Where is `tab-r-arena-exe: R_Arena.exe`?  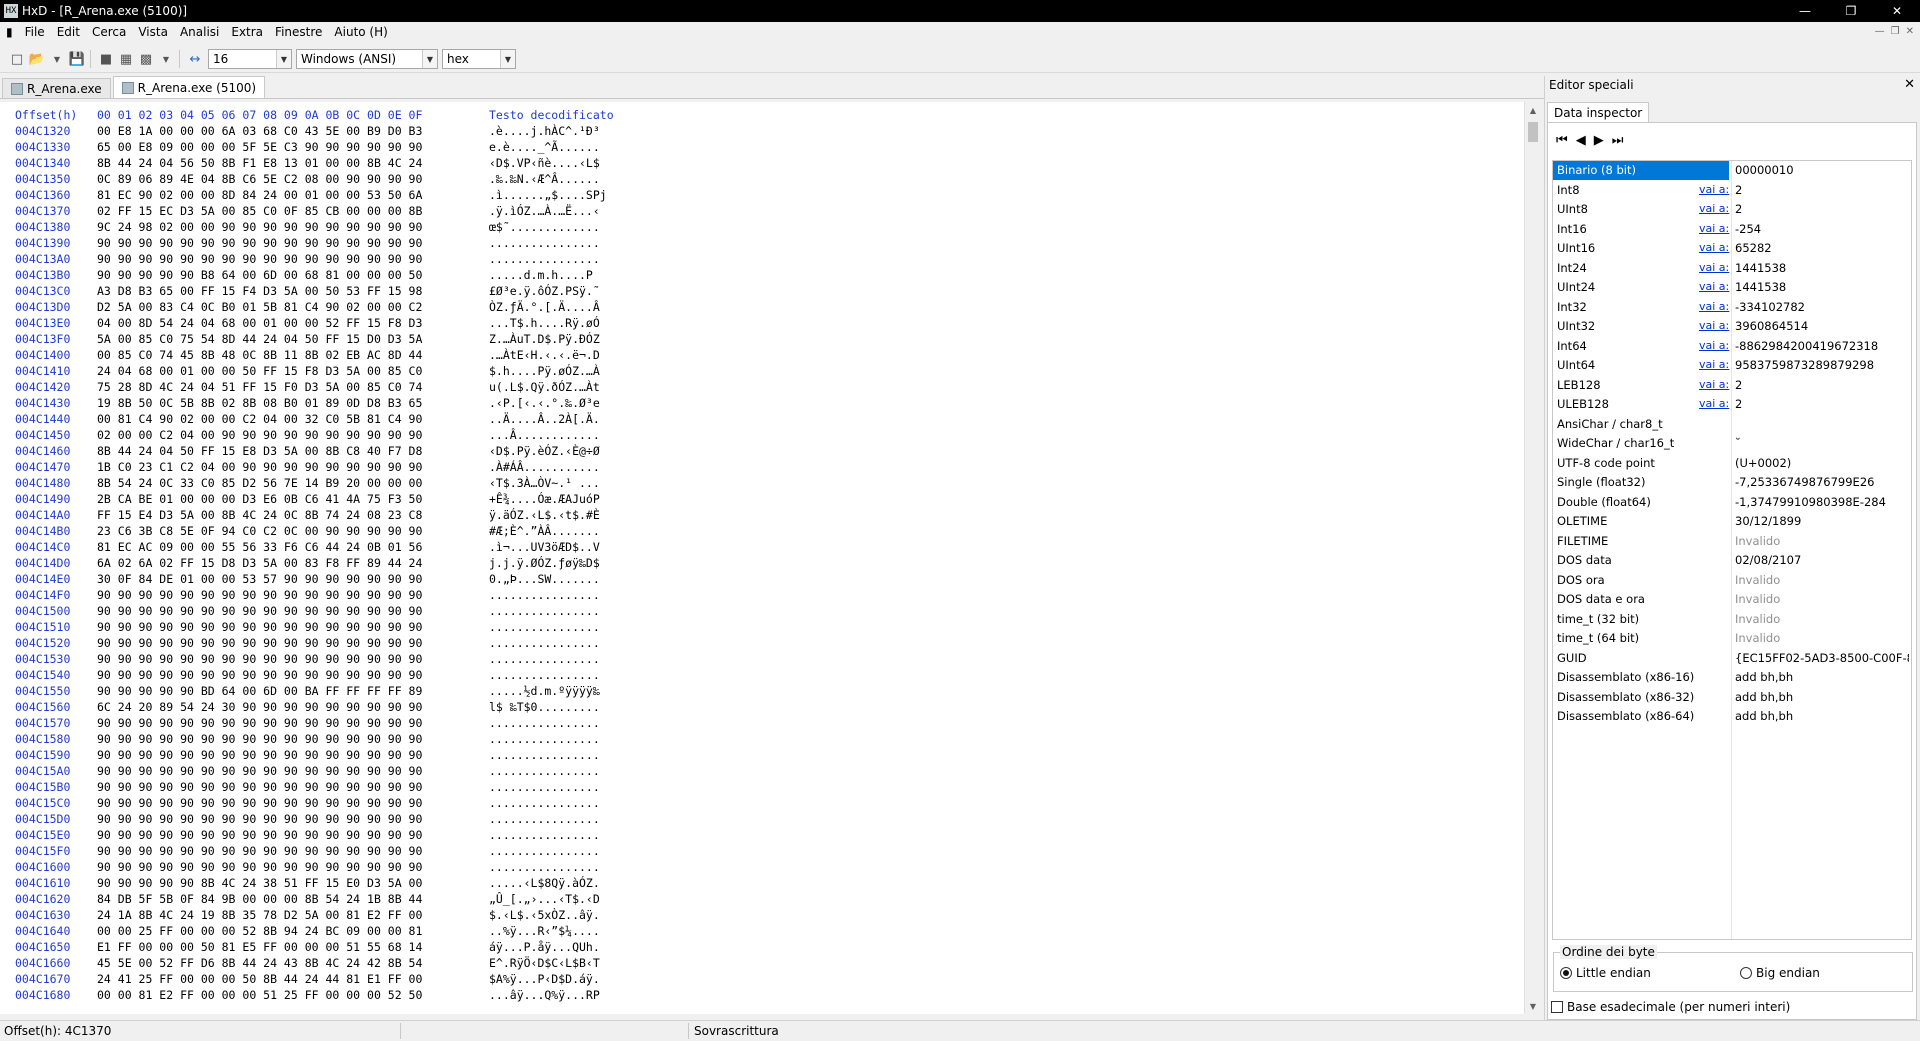
tab-r-arena-exe: R_Arena.exe is located at coordinates (56, 88).